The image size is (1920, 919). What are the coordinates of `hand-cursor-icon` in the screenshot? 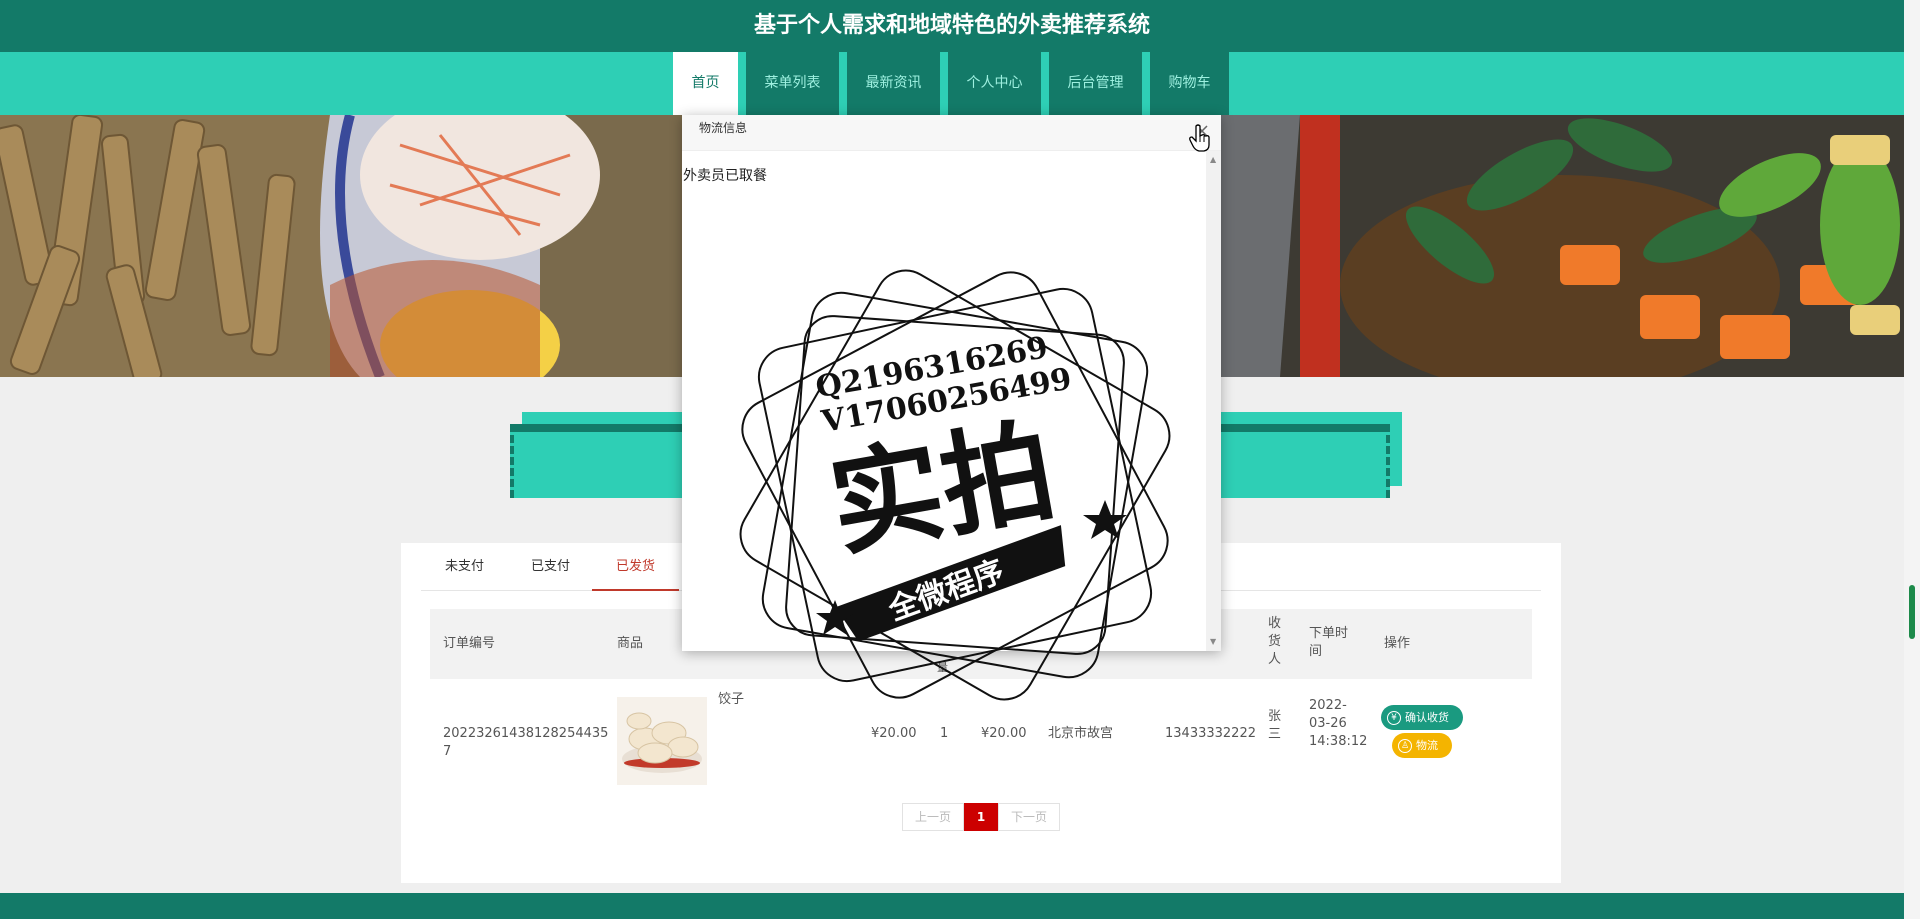 It's located at (1200, 138).